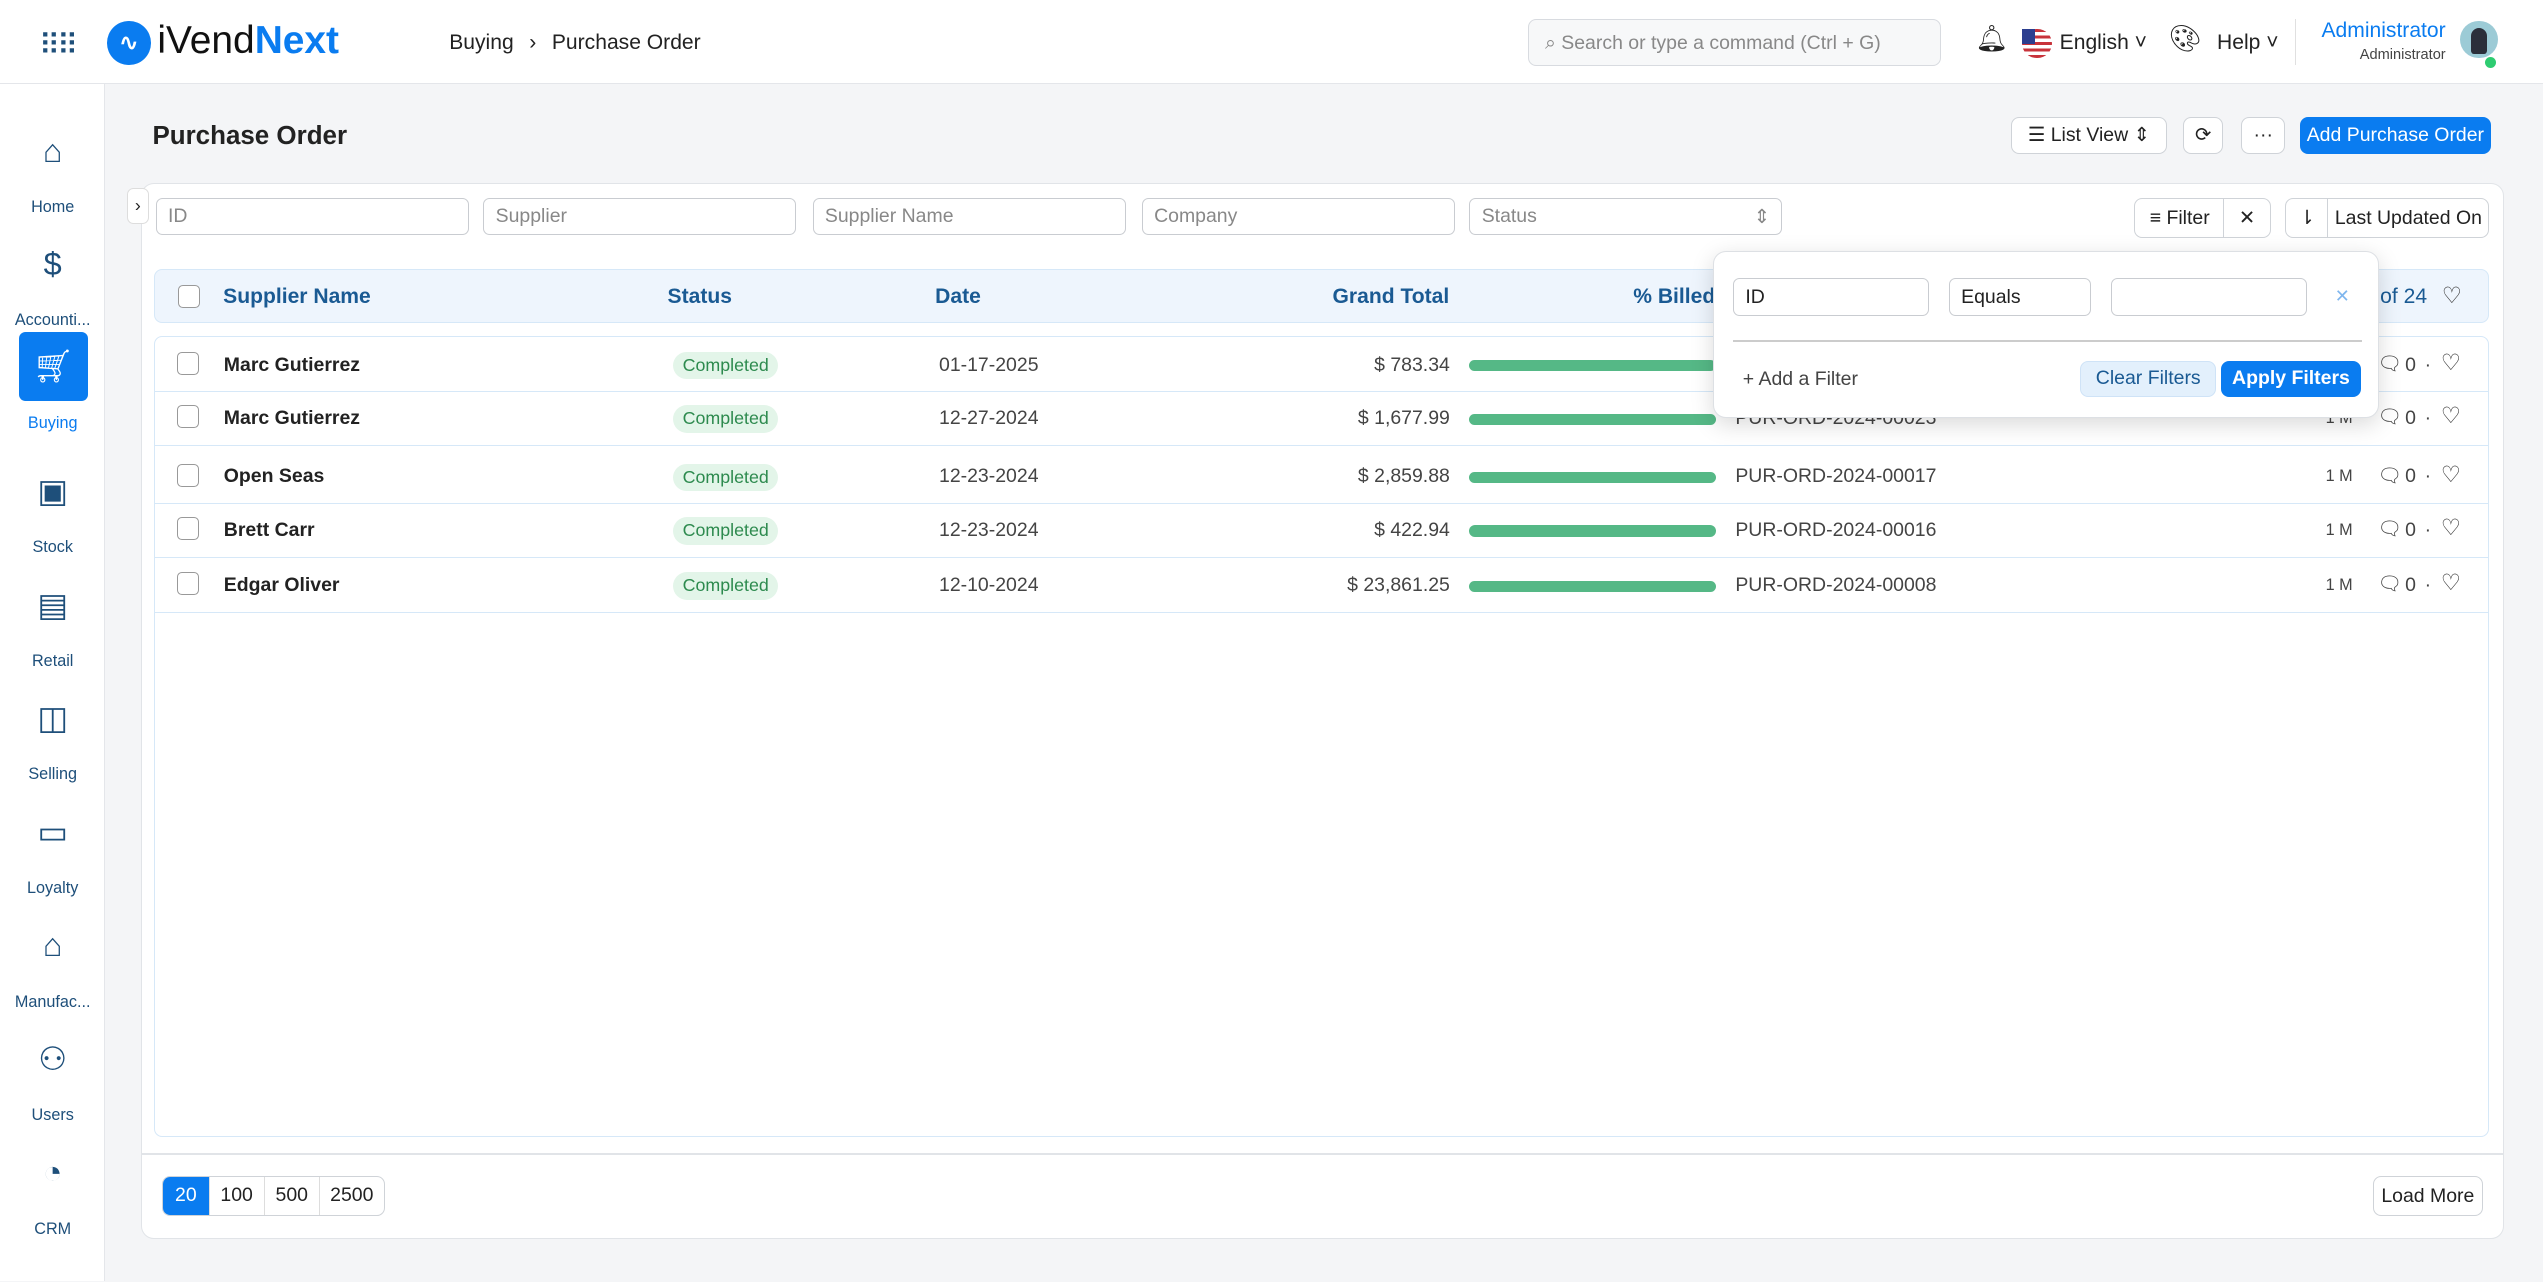  Describe the element at coordinates (2380, 31) in the screenshot. I see `user-name: Administrator` at that location.